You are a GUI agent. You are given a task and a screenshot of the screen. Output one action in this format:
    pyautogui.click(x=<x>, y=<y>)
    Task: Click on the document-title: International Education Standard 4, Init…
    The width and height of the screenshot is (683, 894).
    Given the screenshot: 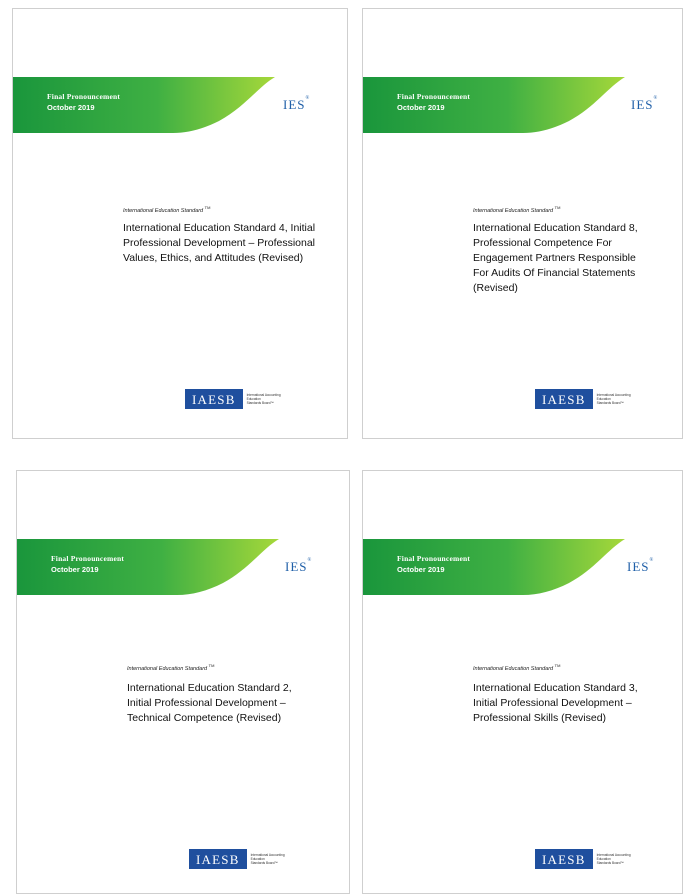 What is the action you would take?
    pyautogui.click(x=219, y=243)
    